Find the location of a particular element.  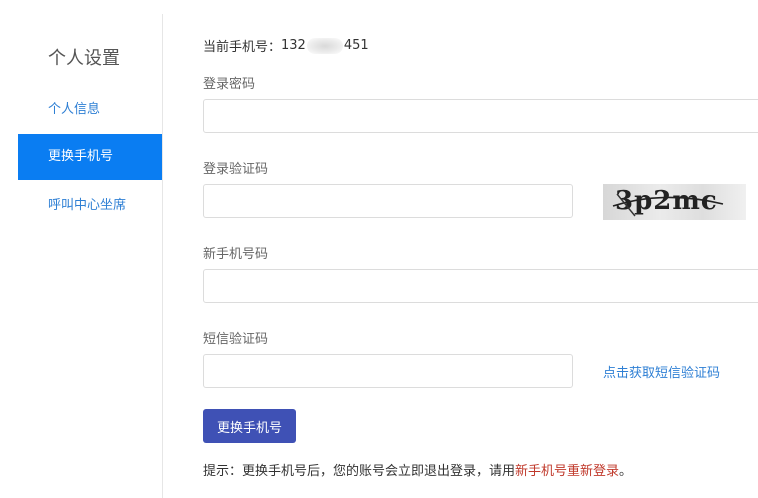

login-password-label: 登录密码 is located at coordinates (229, 84).